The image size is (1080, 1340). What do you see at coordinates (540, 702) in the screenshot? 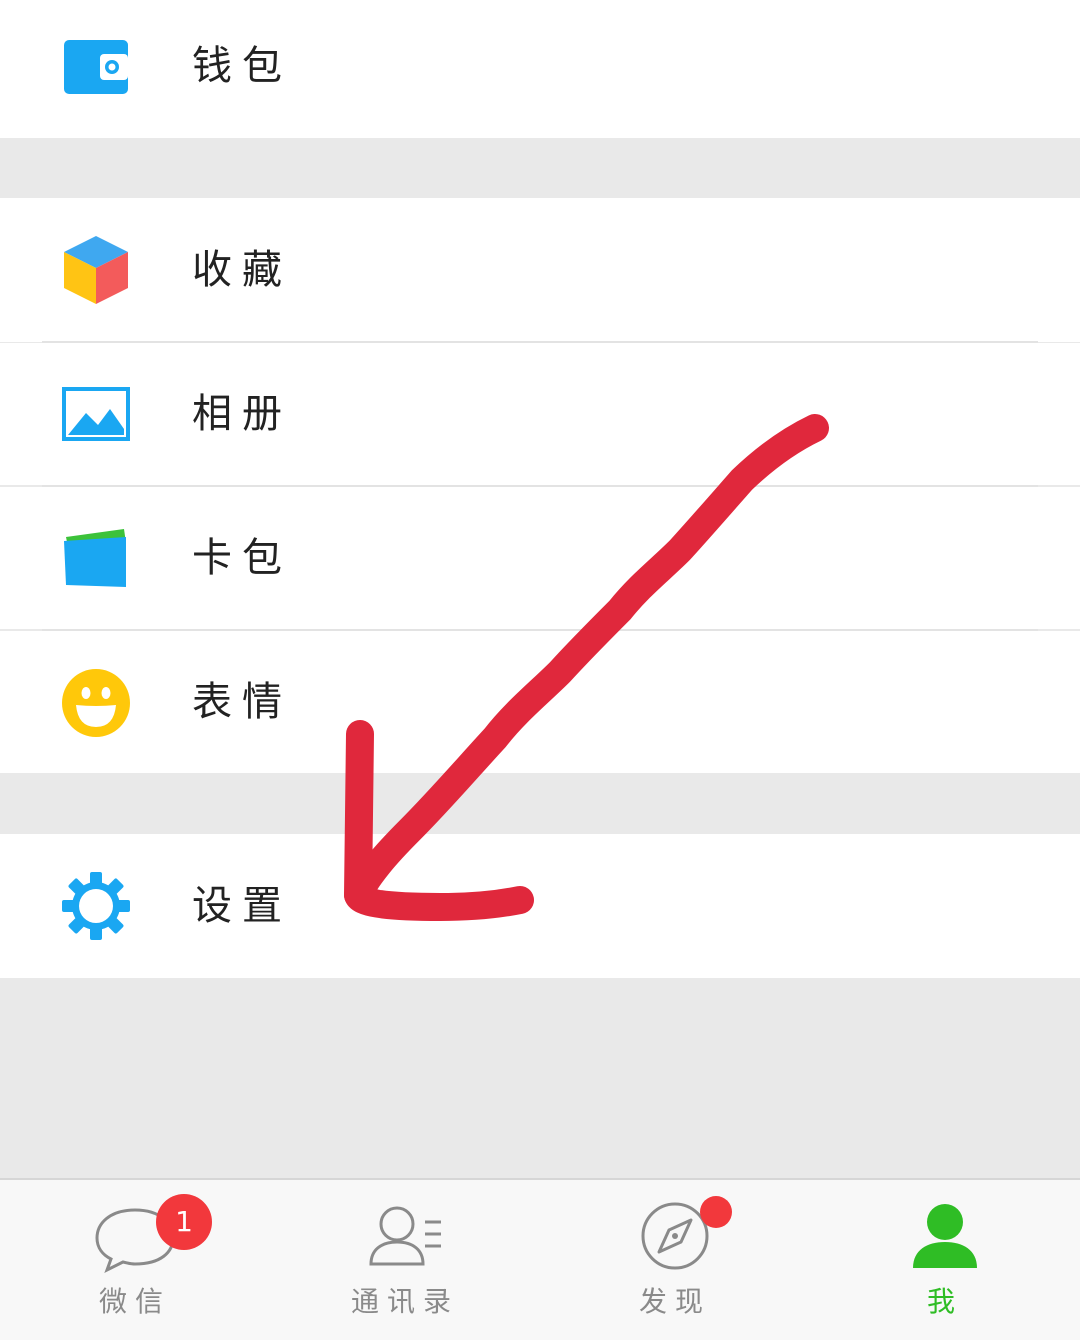
I see `menu-item-stickers: 表情` at bounding box center [540, 702].